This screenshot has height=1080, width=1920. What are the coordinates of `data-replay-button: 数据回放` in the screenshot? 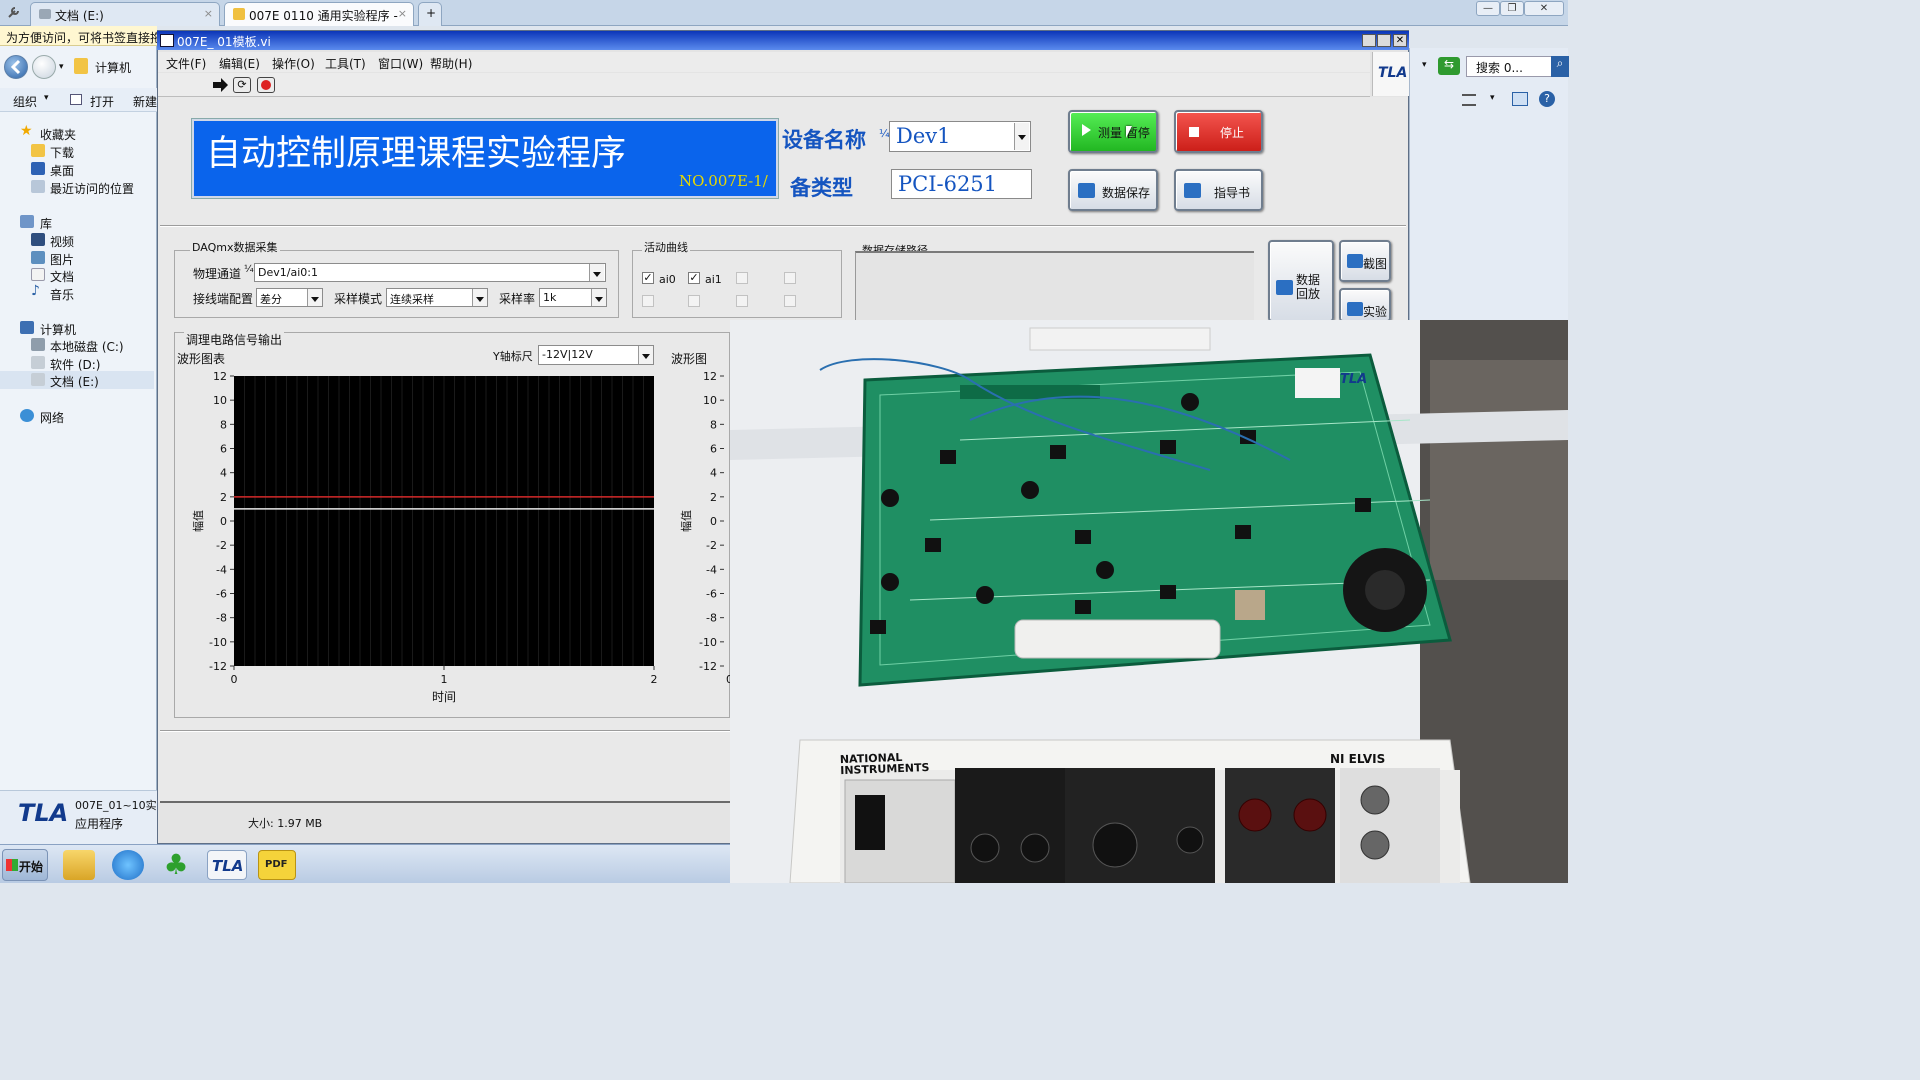 It's located at (1301, 281).